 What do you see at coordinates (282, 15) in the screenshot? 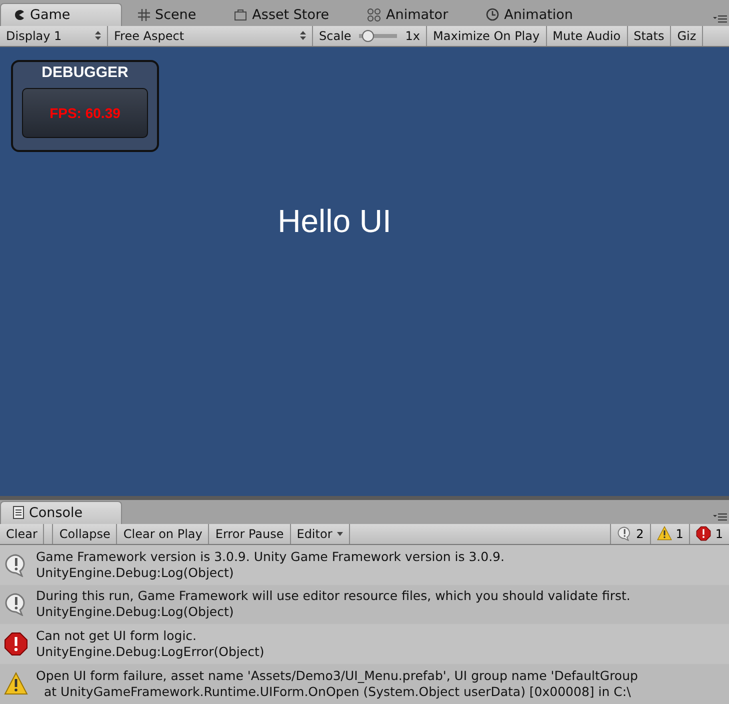
I see `tab: Asset Store` at bounding box center [282, 15].